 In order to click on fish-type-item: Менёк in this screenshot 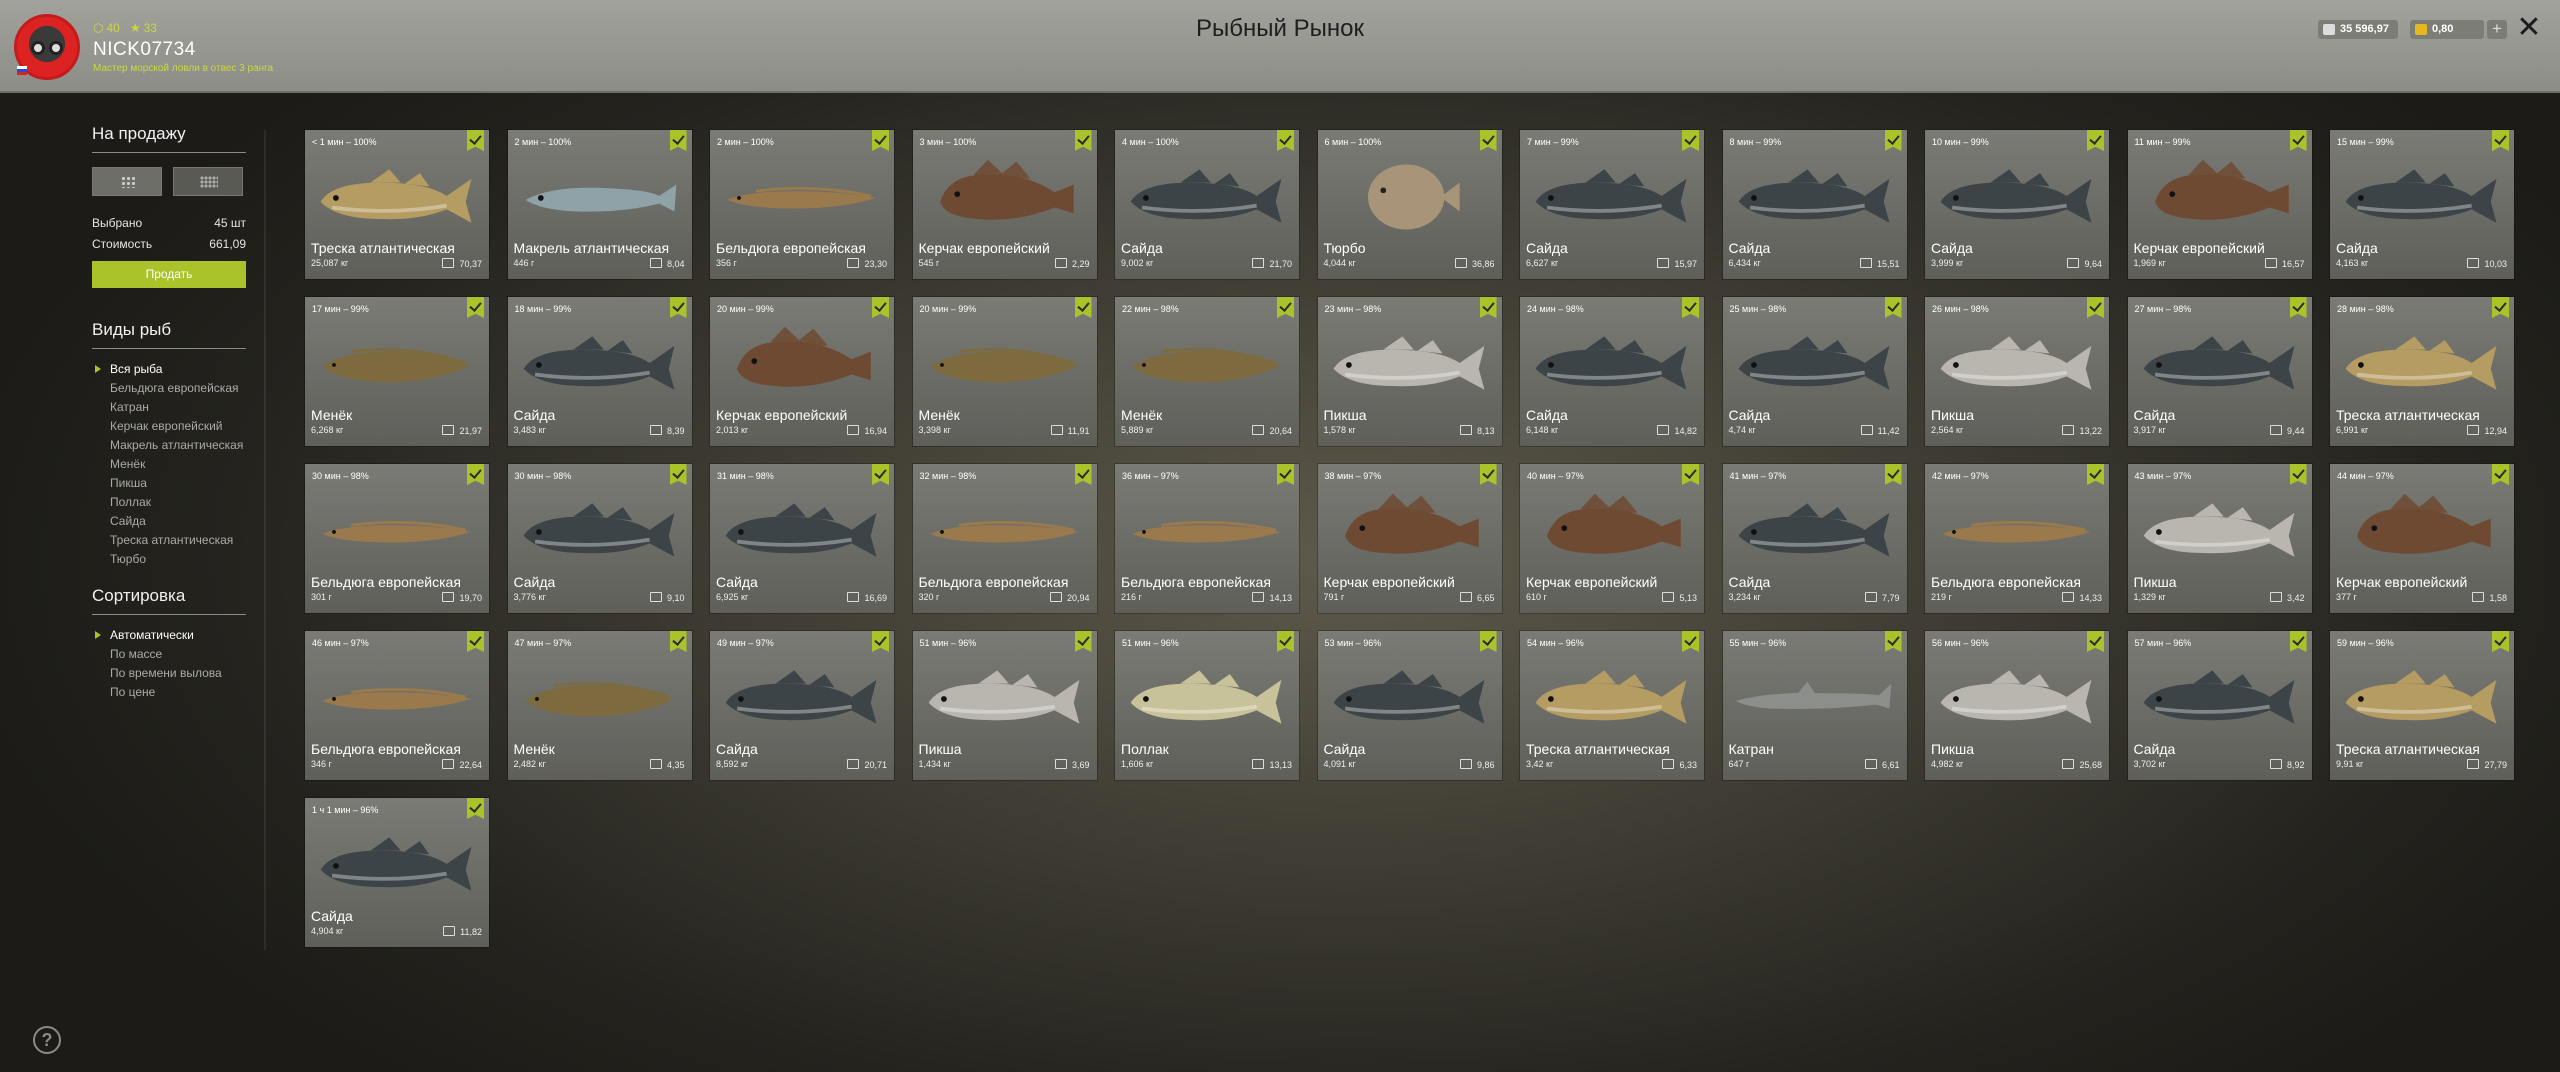, I will do `click(169, 464)`.